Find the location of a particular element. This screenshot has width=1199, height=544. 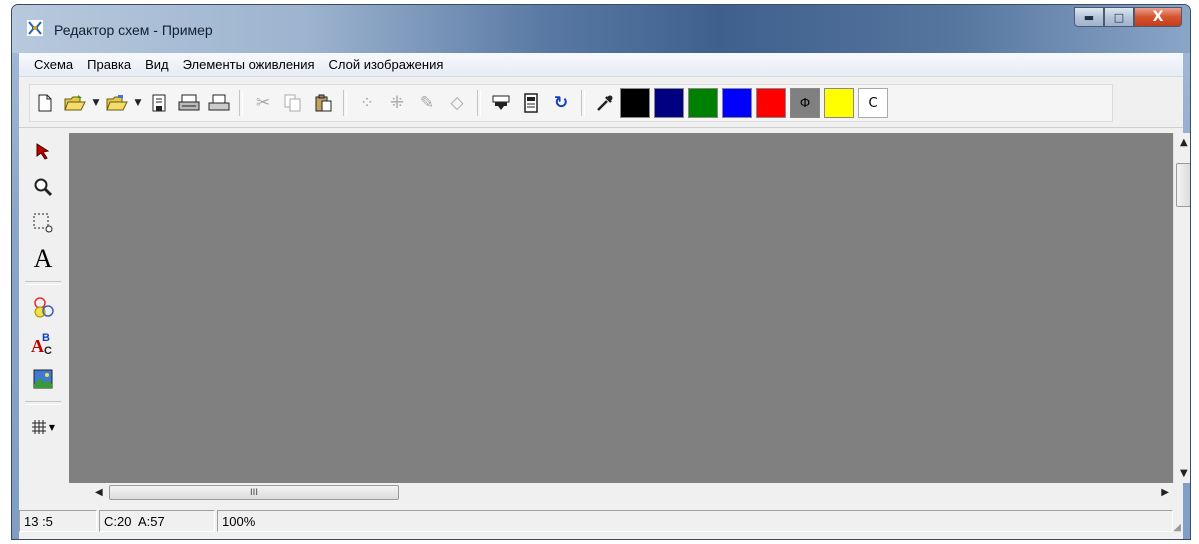

current-color-label: C is located at coordinates (873, 103).